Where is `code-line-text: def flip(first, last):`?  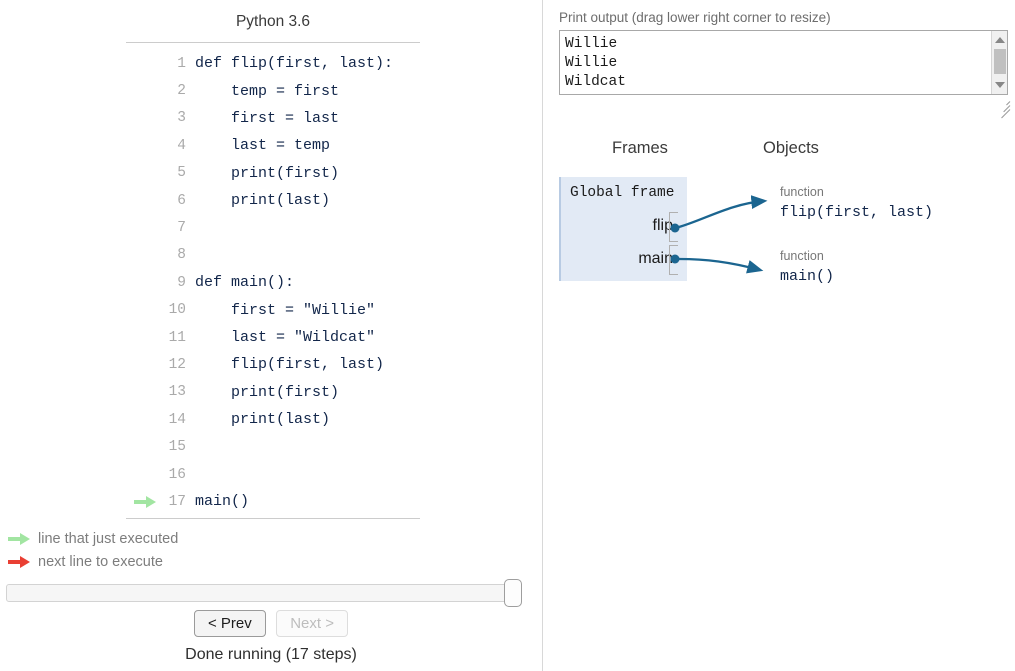
code-line-text: def flip(first, last): is located at coordinates (294, 64).